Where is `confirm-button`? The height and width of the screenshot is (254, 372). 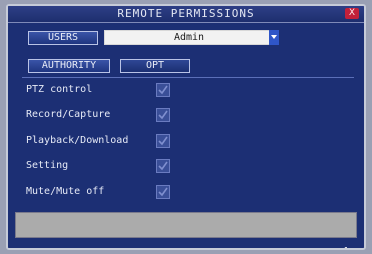 confirm-button is located at coordinates (340, 244).